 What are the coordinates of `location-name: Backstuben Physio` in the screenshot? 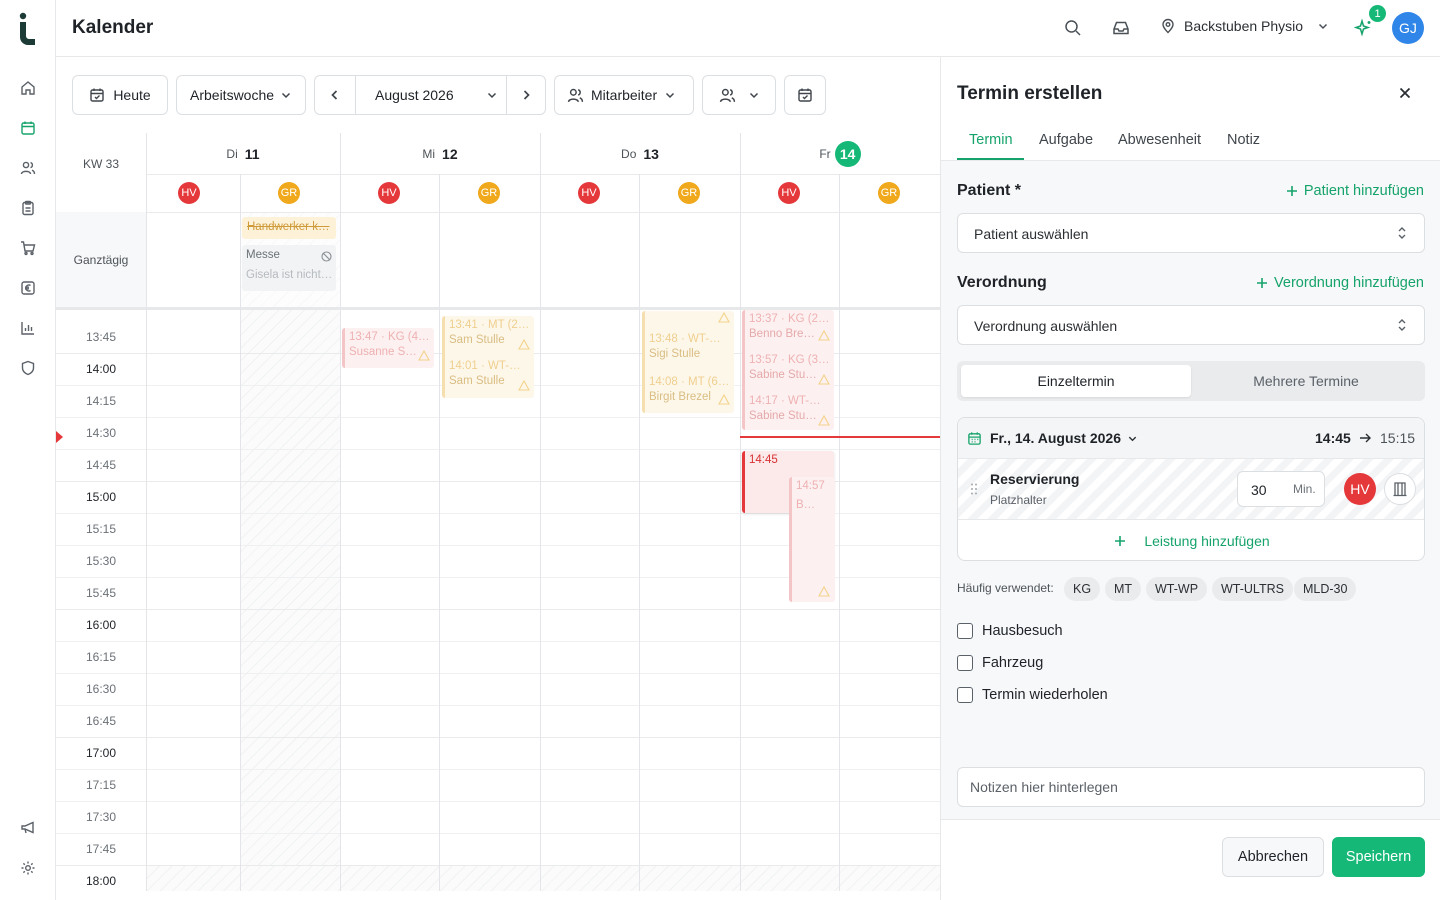 It's located at (1244, 26).